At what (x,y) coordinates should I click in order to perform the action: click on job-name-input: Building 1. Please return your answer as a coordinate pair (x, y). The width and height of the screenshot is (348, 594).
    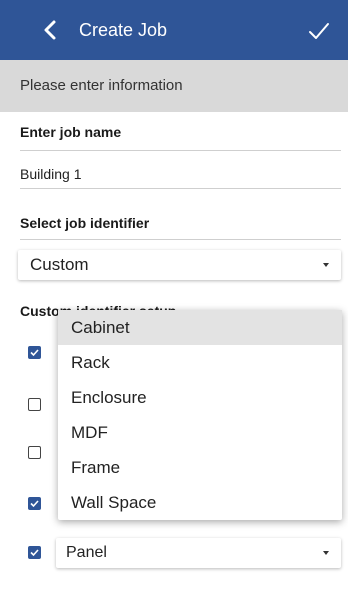
    Looking at the image, I should click on (51, 174).